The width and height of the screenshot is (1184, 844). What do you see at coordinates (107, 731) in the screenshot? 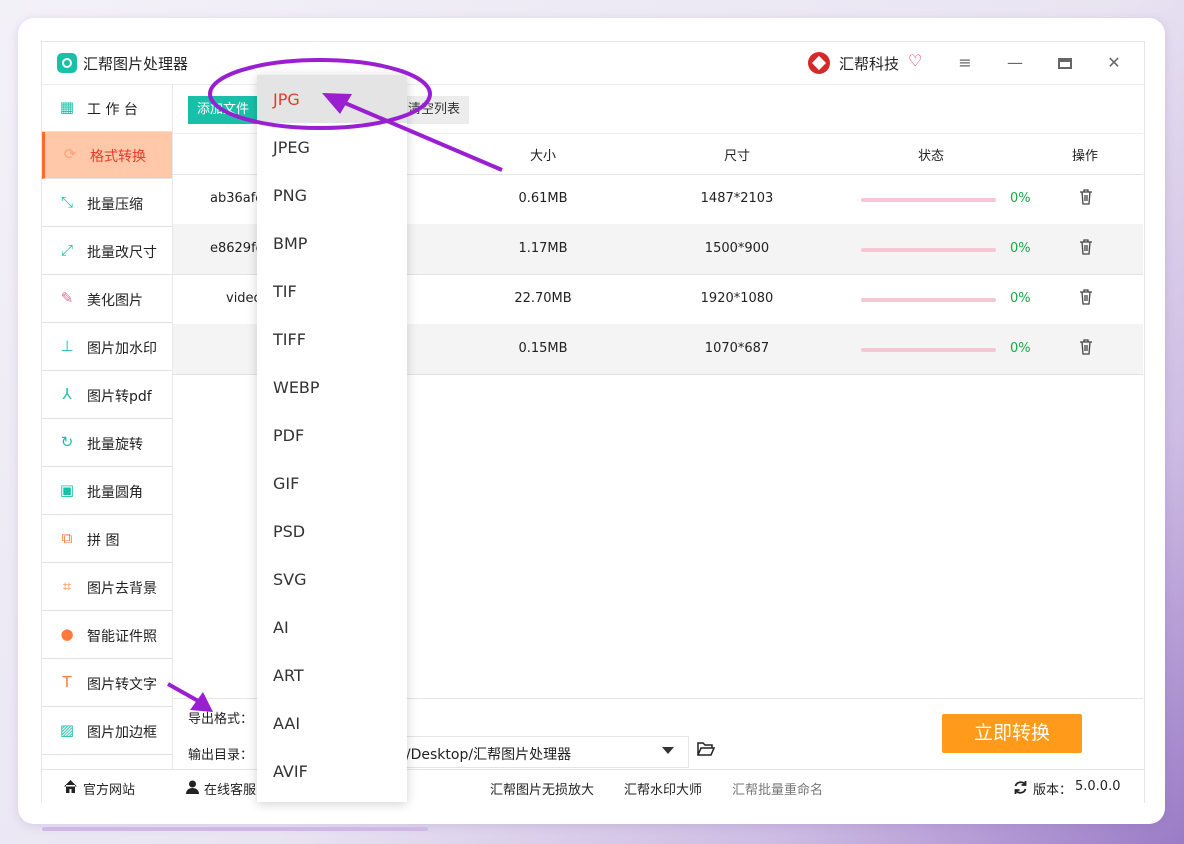
I see `sidebar-item-border: ▨ 图片加边框` at bounding box center [107, 731].